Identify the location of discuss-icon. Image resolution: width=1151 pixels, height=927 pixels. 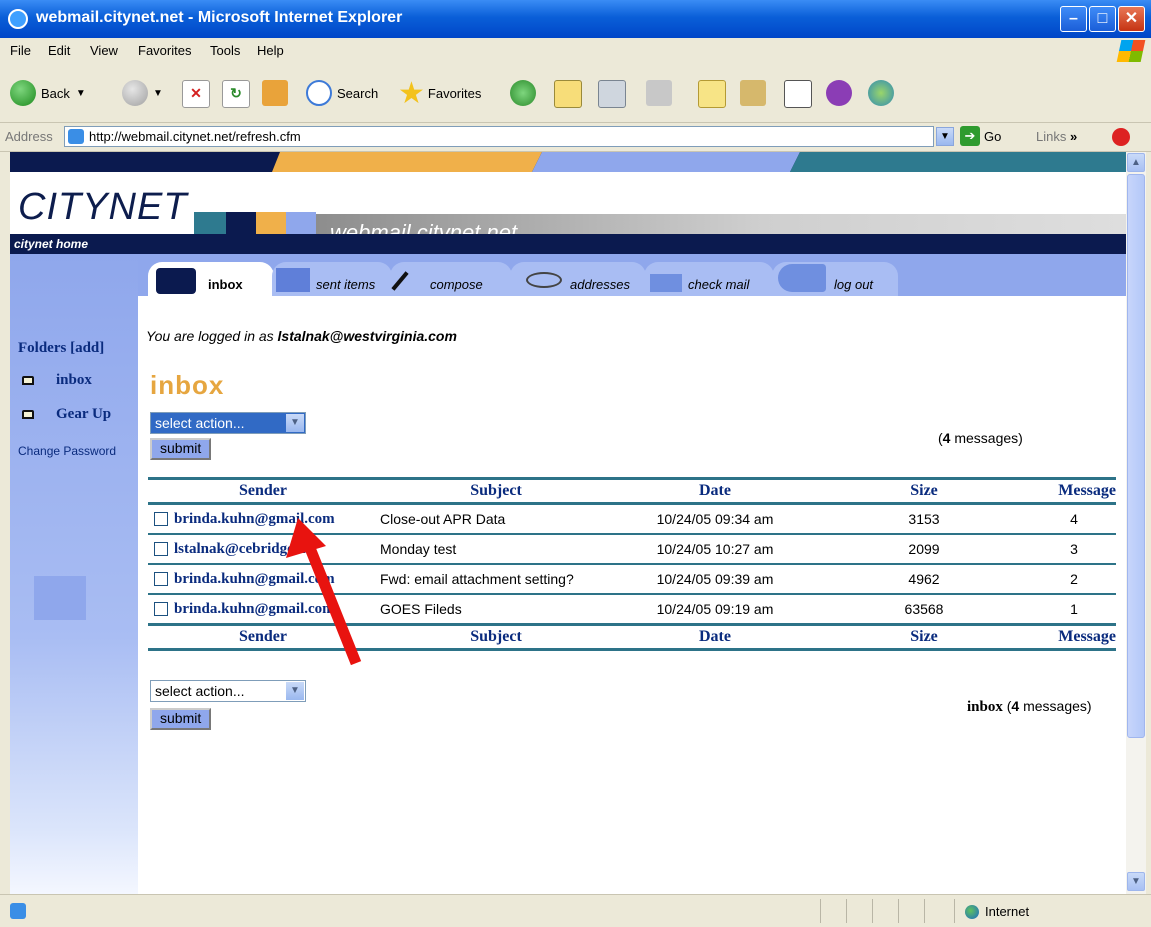
(712, 94).